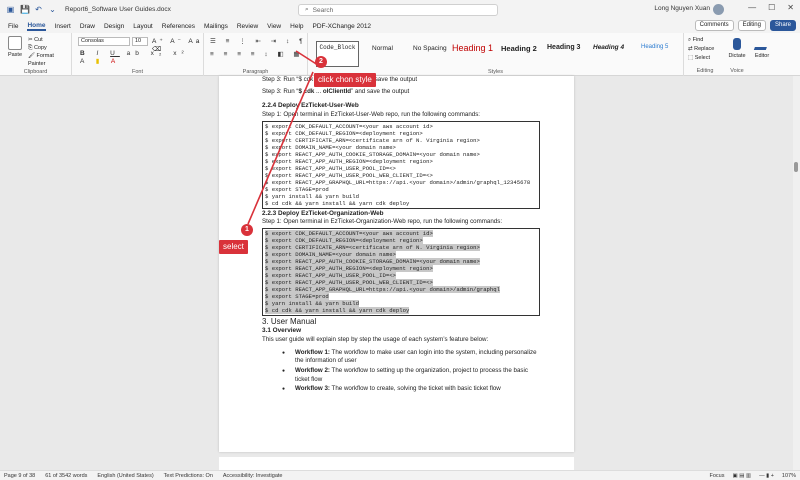 Image resolution: width=800 pixels, height=480 pixels. Describe the element at coordinates (258, 41) in the screenshot. I see `list-buttons: ☰ ≡ ⋮ ⇤ ⇥ ↕ ¶` at that location.